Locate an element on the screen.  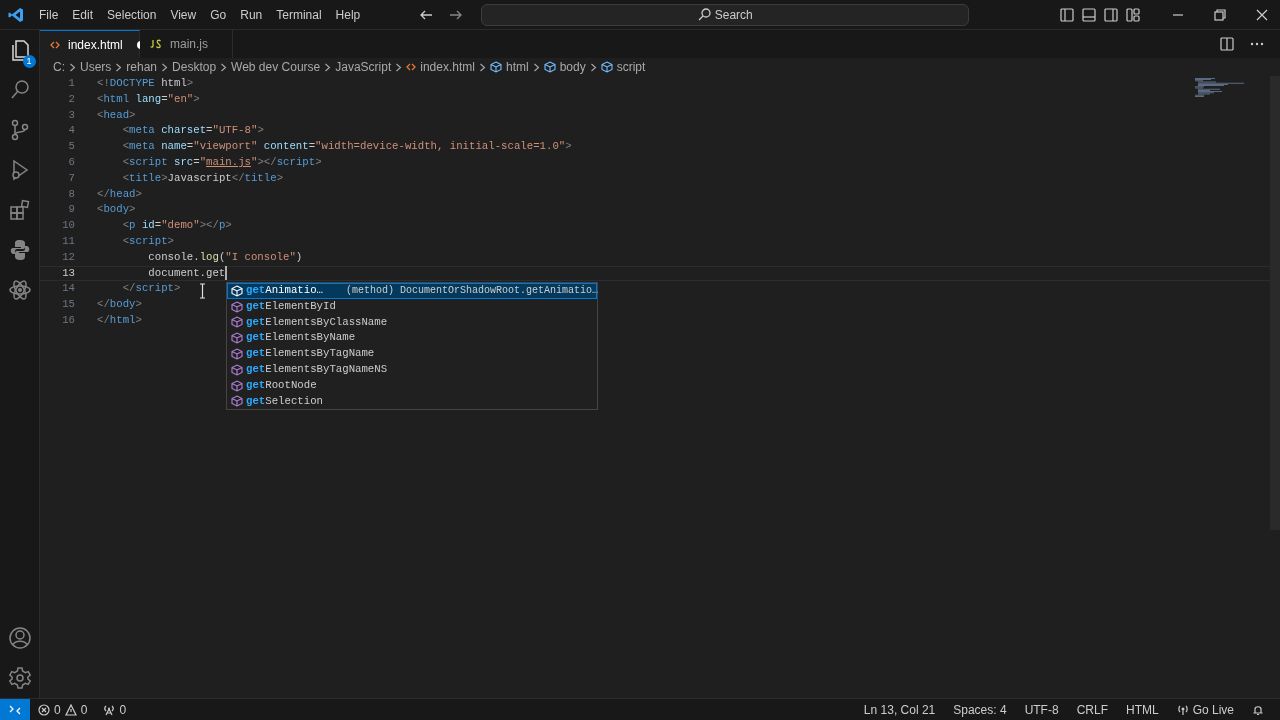
menu-item: Terminal is located at coordinates (299, 14).